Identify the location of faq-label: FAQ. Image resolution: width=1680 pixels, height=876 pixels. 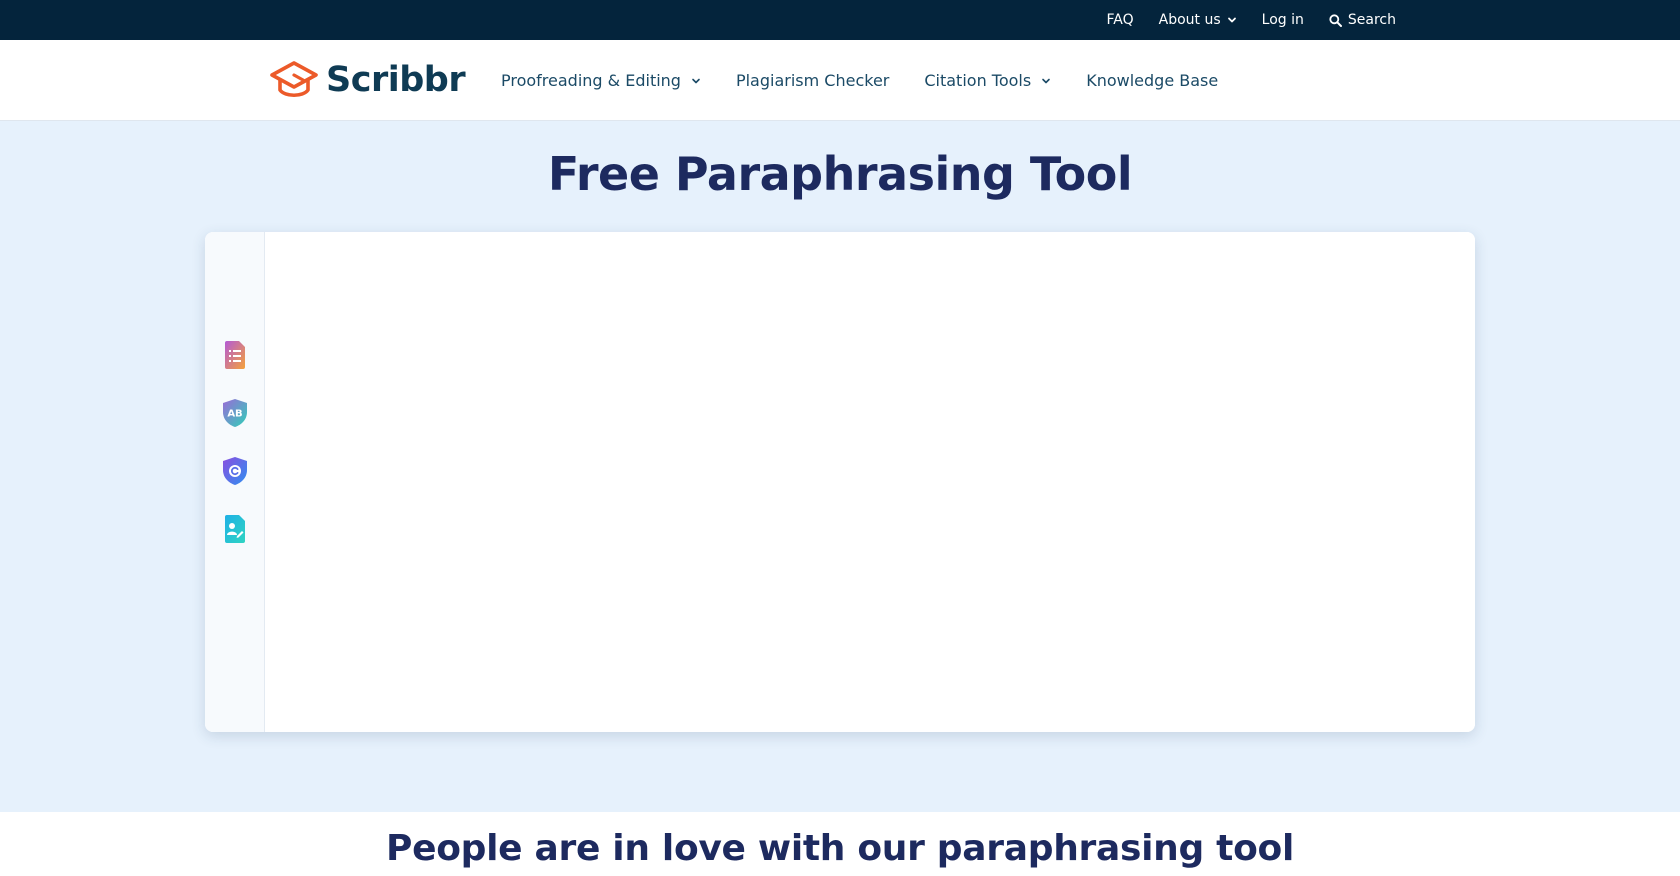
(1120, 20).